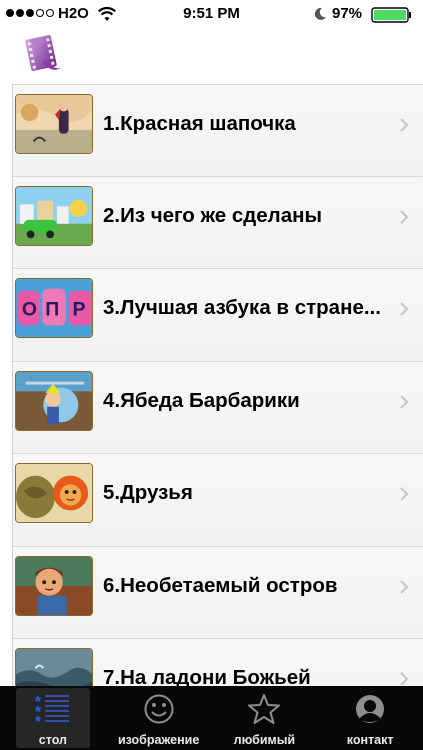 This screenshot has width=423, height=750. Describe the element at coordinates (264, 709) in the screenshot. I see `star-icon` at that location.